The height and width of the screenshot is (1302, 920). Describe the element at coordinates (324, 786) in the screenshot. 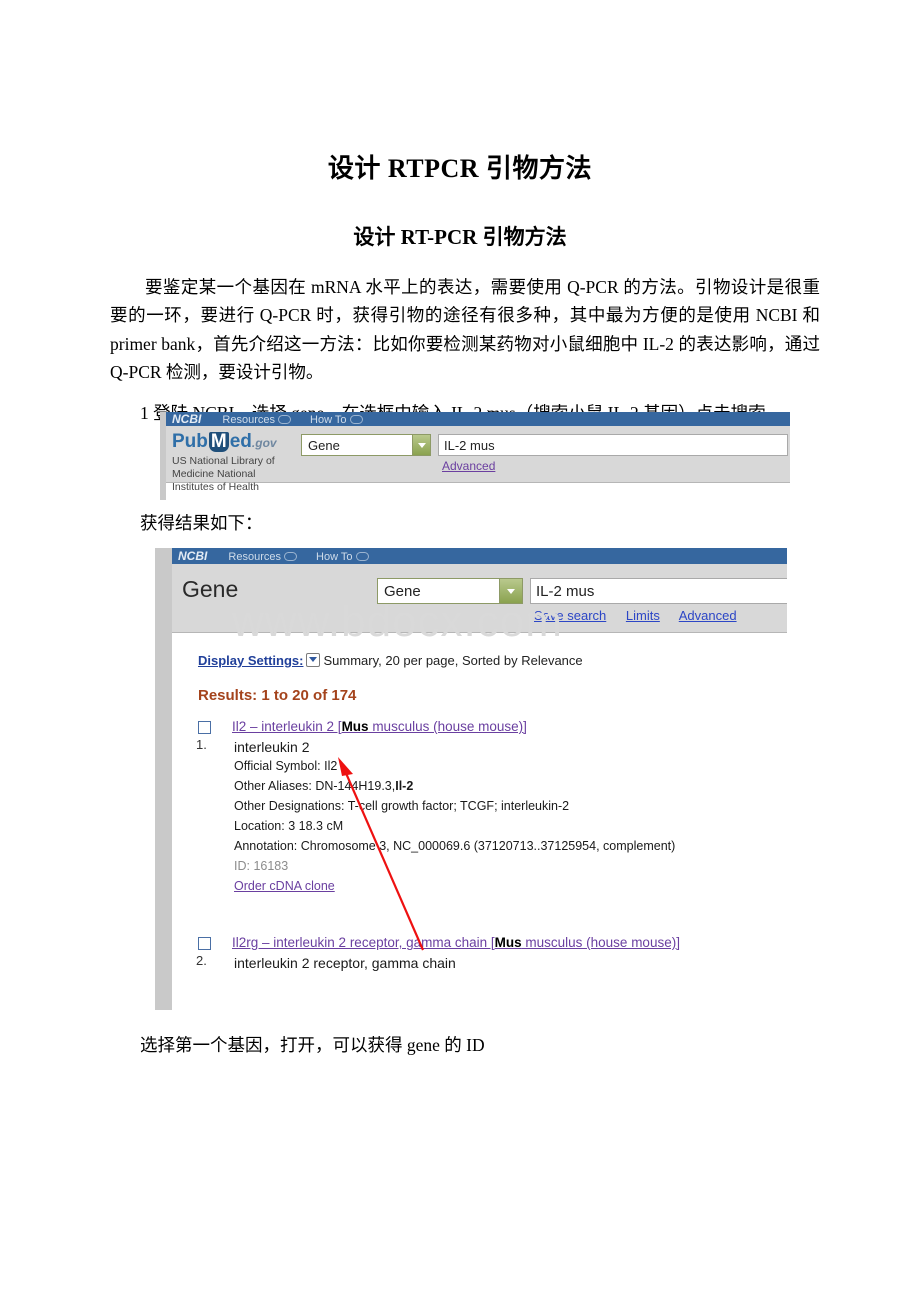

I see `result-field-other-aliases: Other Aliases: DN-144H19.3,Il-2` at that location.